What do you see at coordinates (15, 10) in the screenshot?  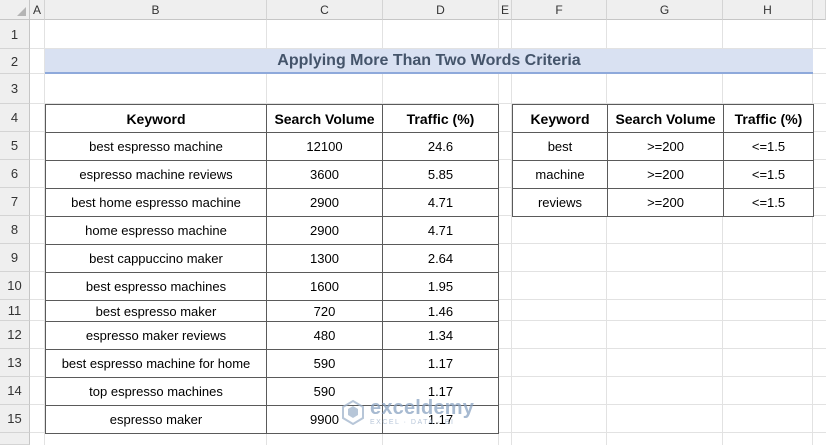 I see `select-all-corner` at bounding box center [15, 10].